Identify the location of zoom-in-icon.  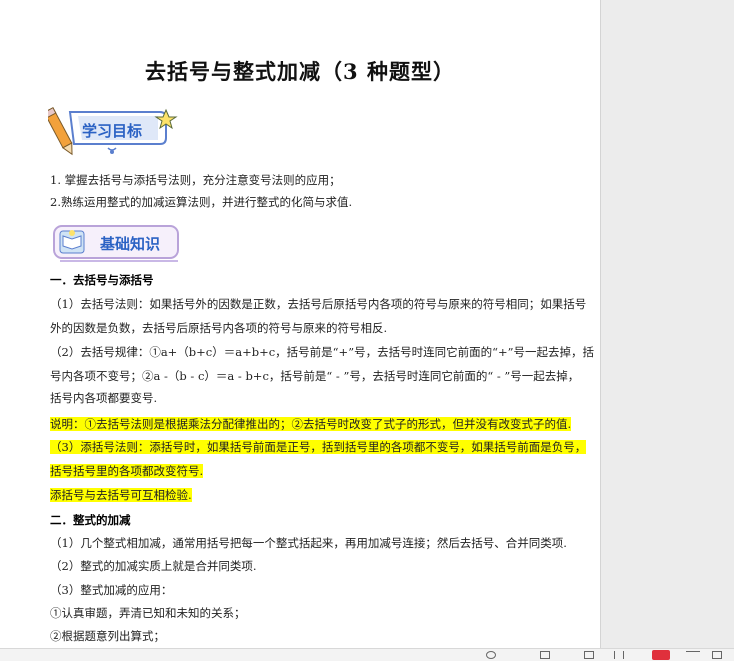
(717, 655).